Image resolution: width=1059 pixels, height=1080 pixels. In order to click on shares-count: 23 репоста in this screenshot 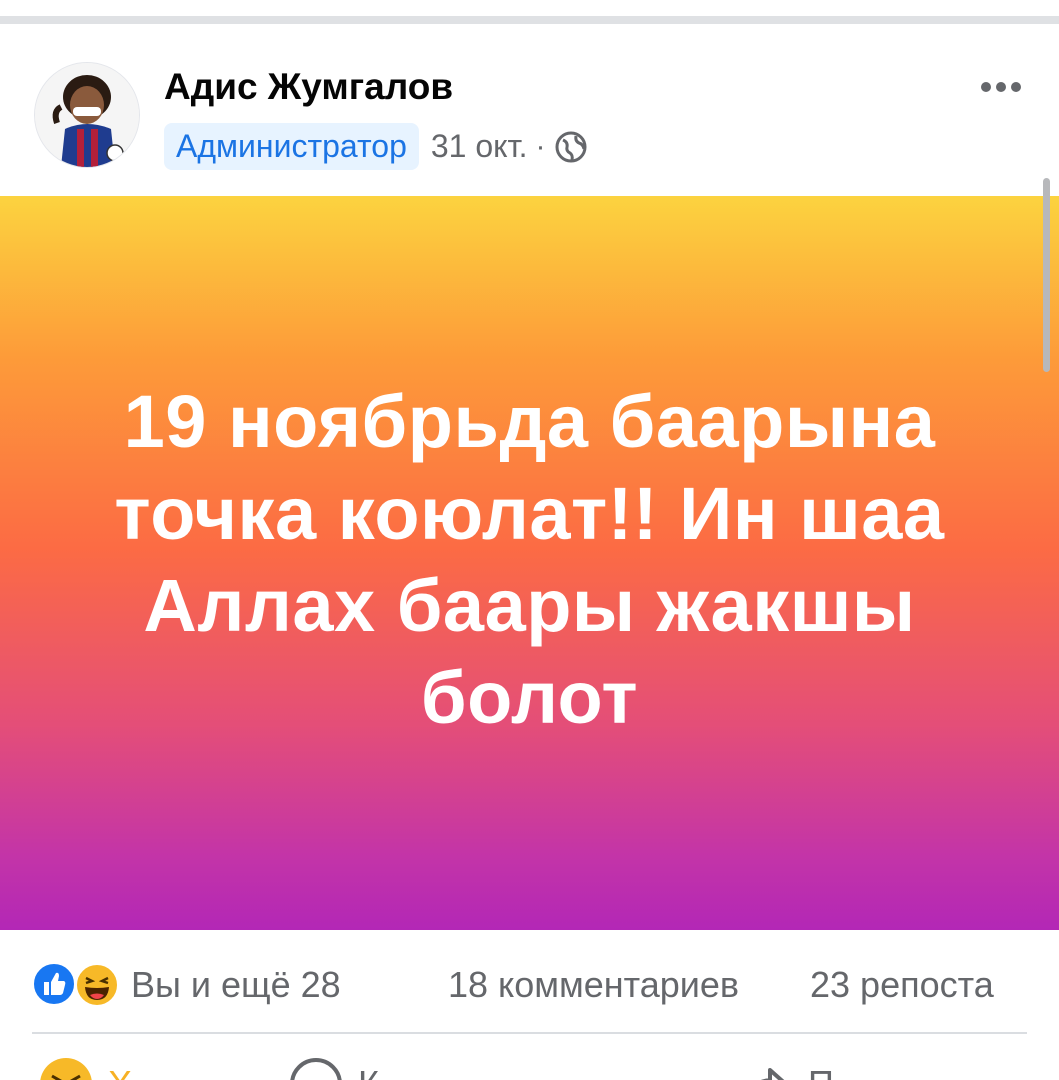, I will do `click(902, 985)`.